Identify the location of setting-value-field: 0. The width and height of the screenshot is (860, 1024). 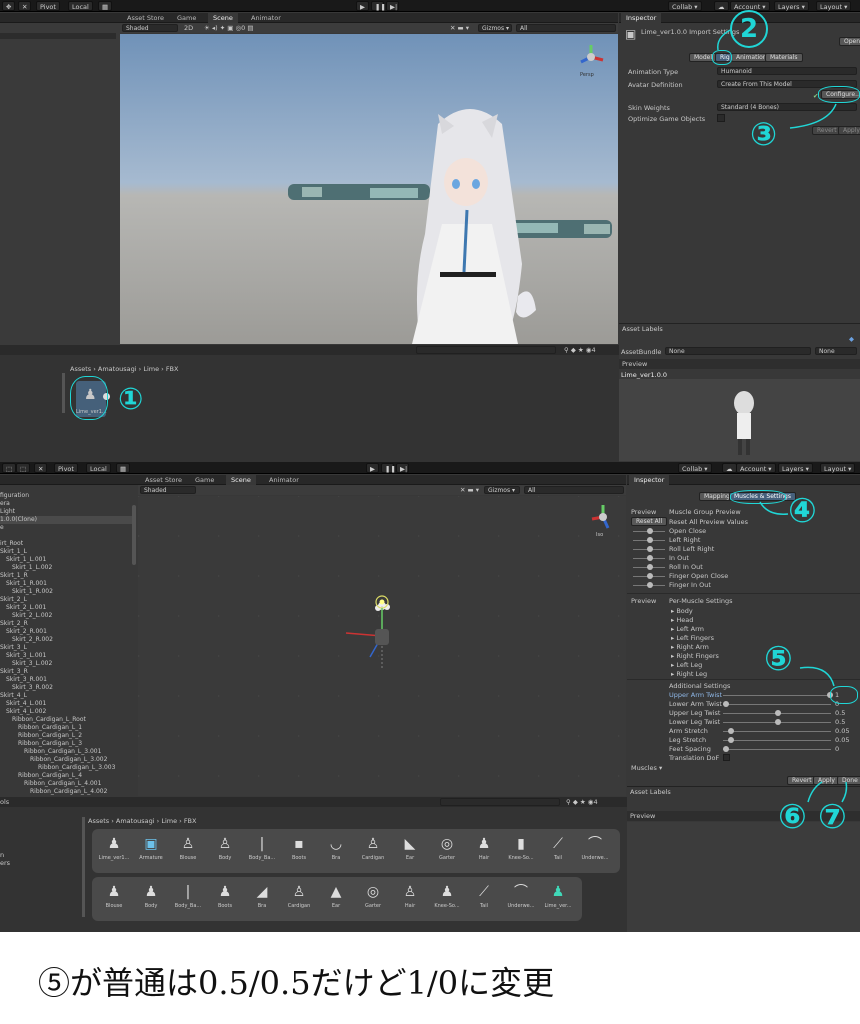
(837, 749).